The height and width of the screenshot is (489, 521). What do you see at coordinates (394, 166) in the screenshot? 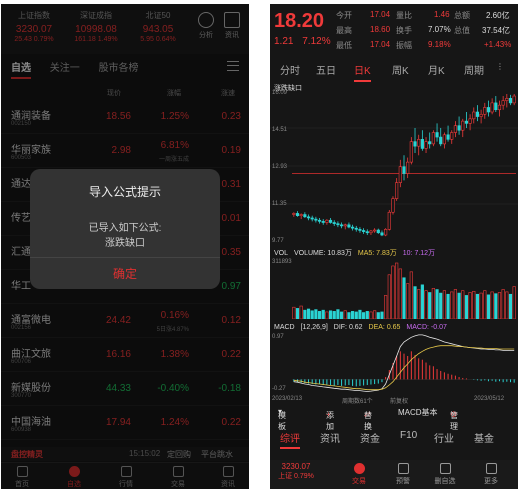
I see `kline-chart` at bounding box center [394, 166].